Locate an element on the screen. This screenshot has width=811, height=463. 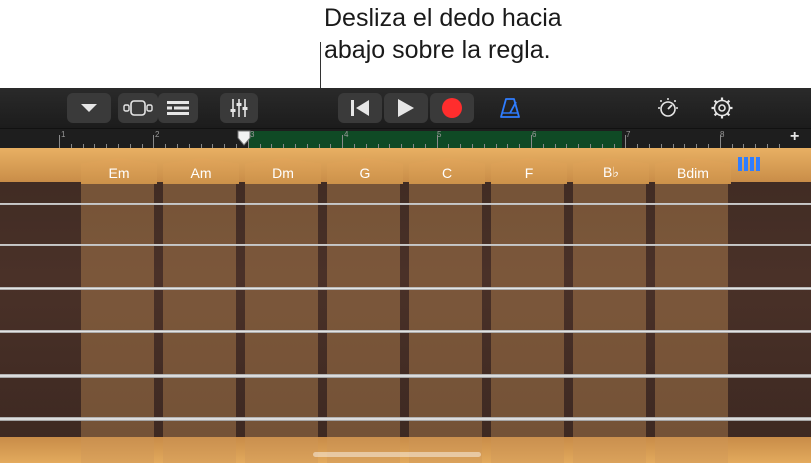
mixer-button is located at coordinates (239, 108).